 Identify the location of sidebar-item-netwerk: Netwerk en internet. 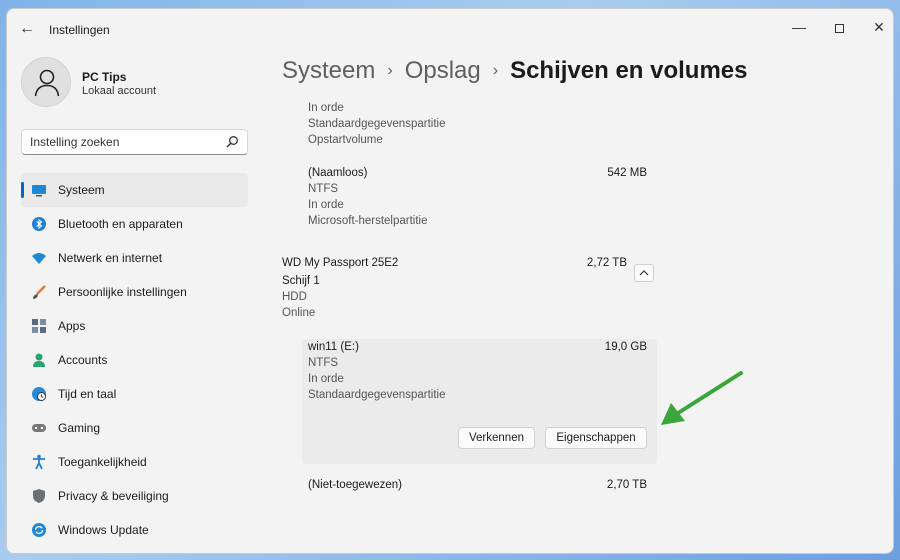
(134, 258).